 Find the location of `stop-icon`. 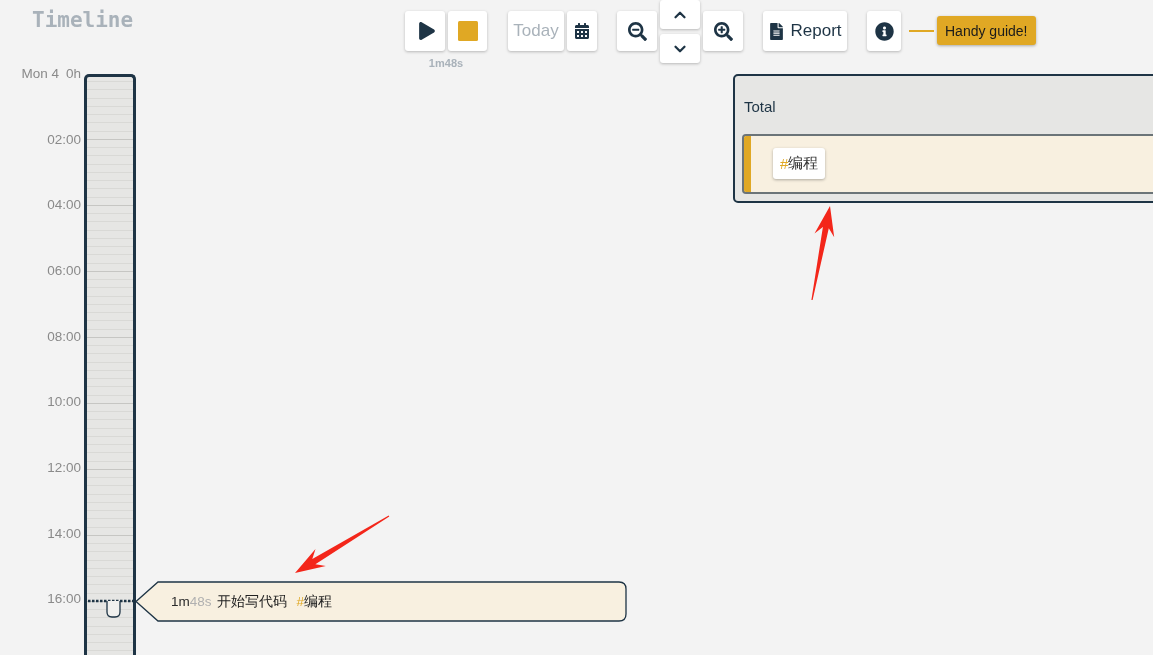

stop-icon is located at coordinates (467, 31).